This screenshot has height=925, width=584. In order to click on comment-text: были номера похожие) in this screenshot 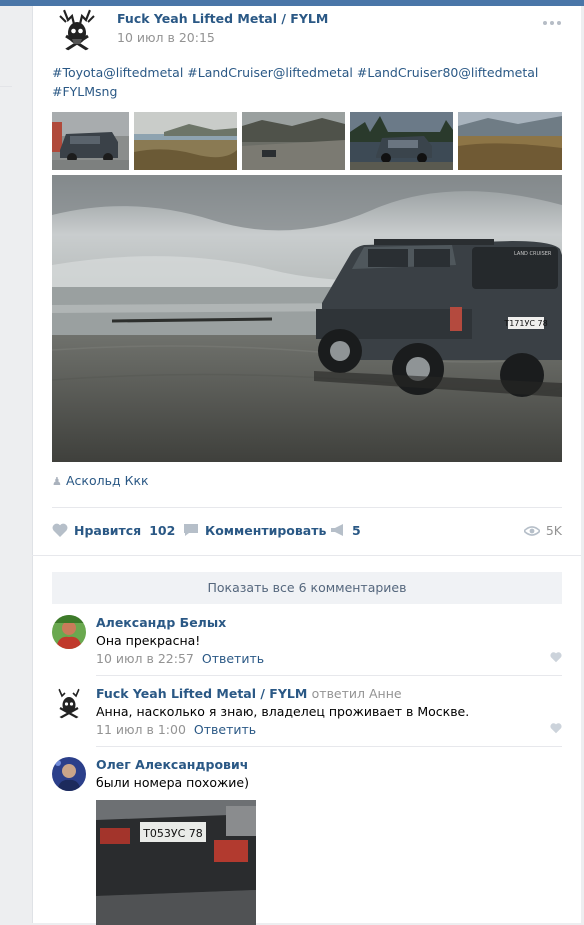, I will do `click(172, 782)`.